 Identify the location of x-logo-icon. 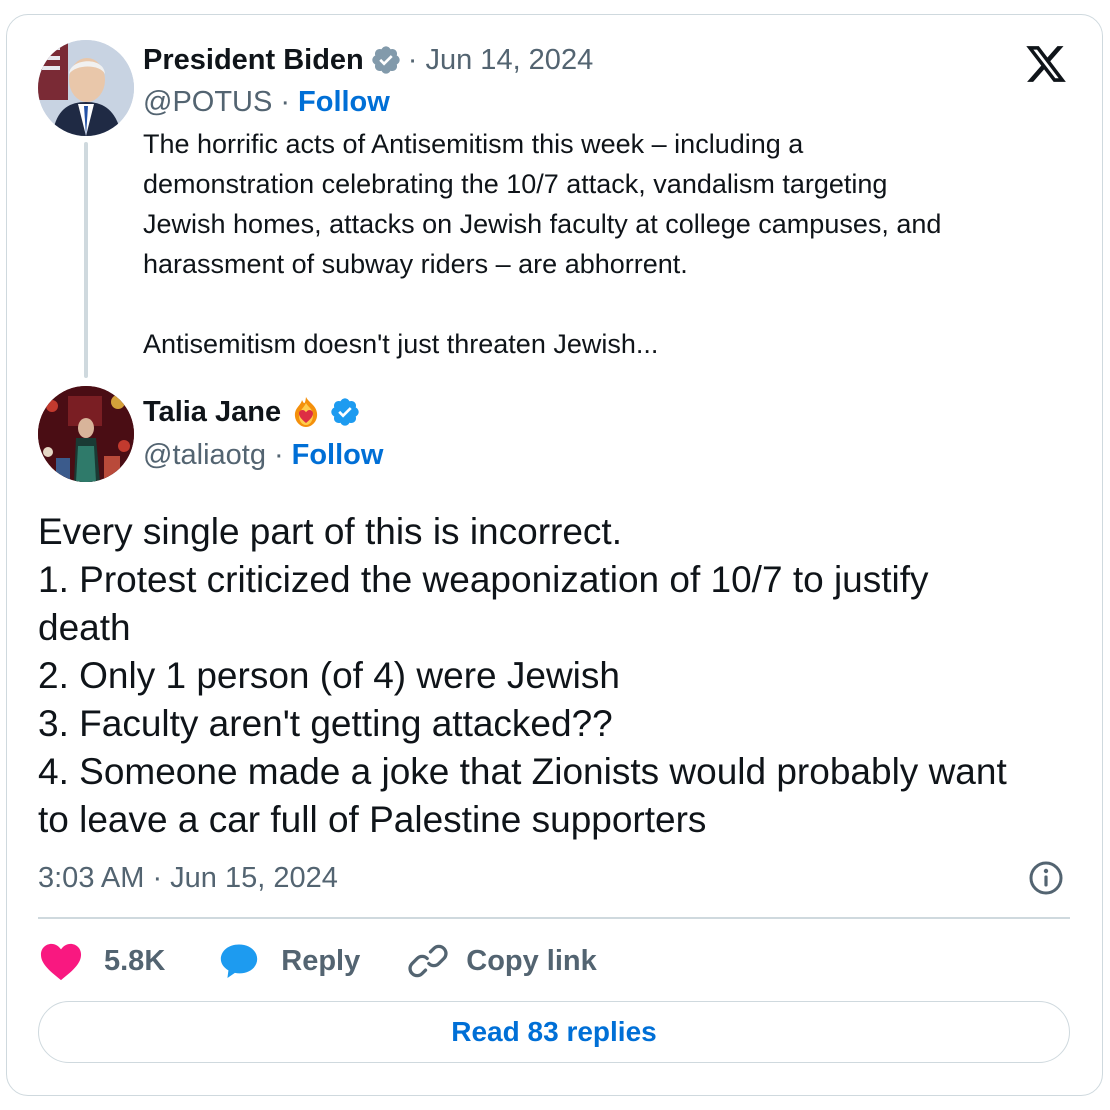
(1046, 64).